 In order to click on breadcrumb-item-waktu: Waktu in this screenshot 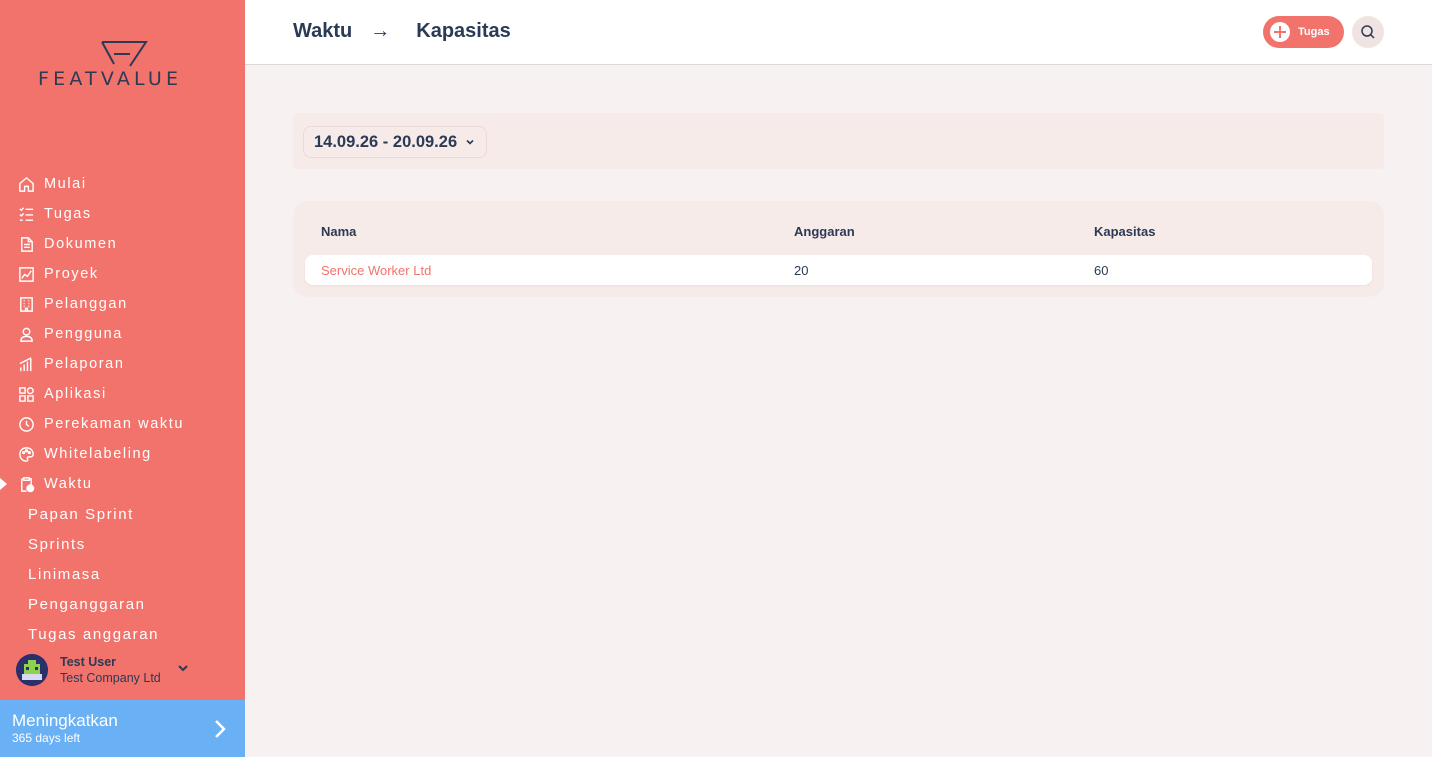, I will do `click(322, 31)`.